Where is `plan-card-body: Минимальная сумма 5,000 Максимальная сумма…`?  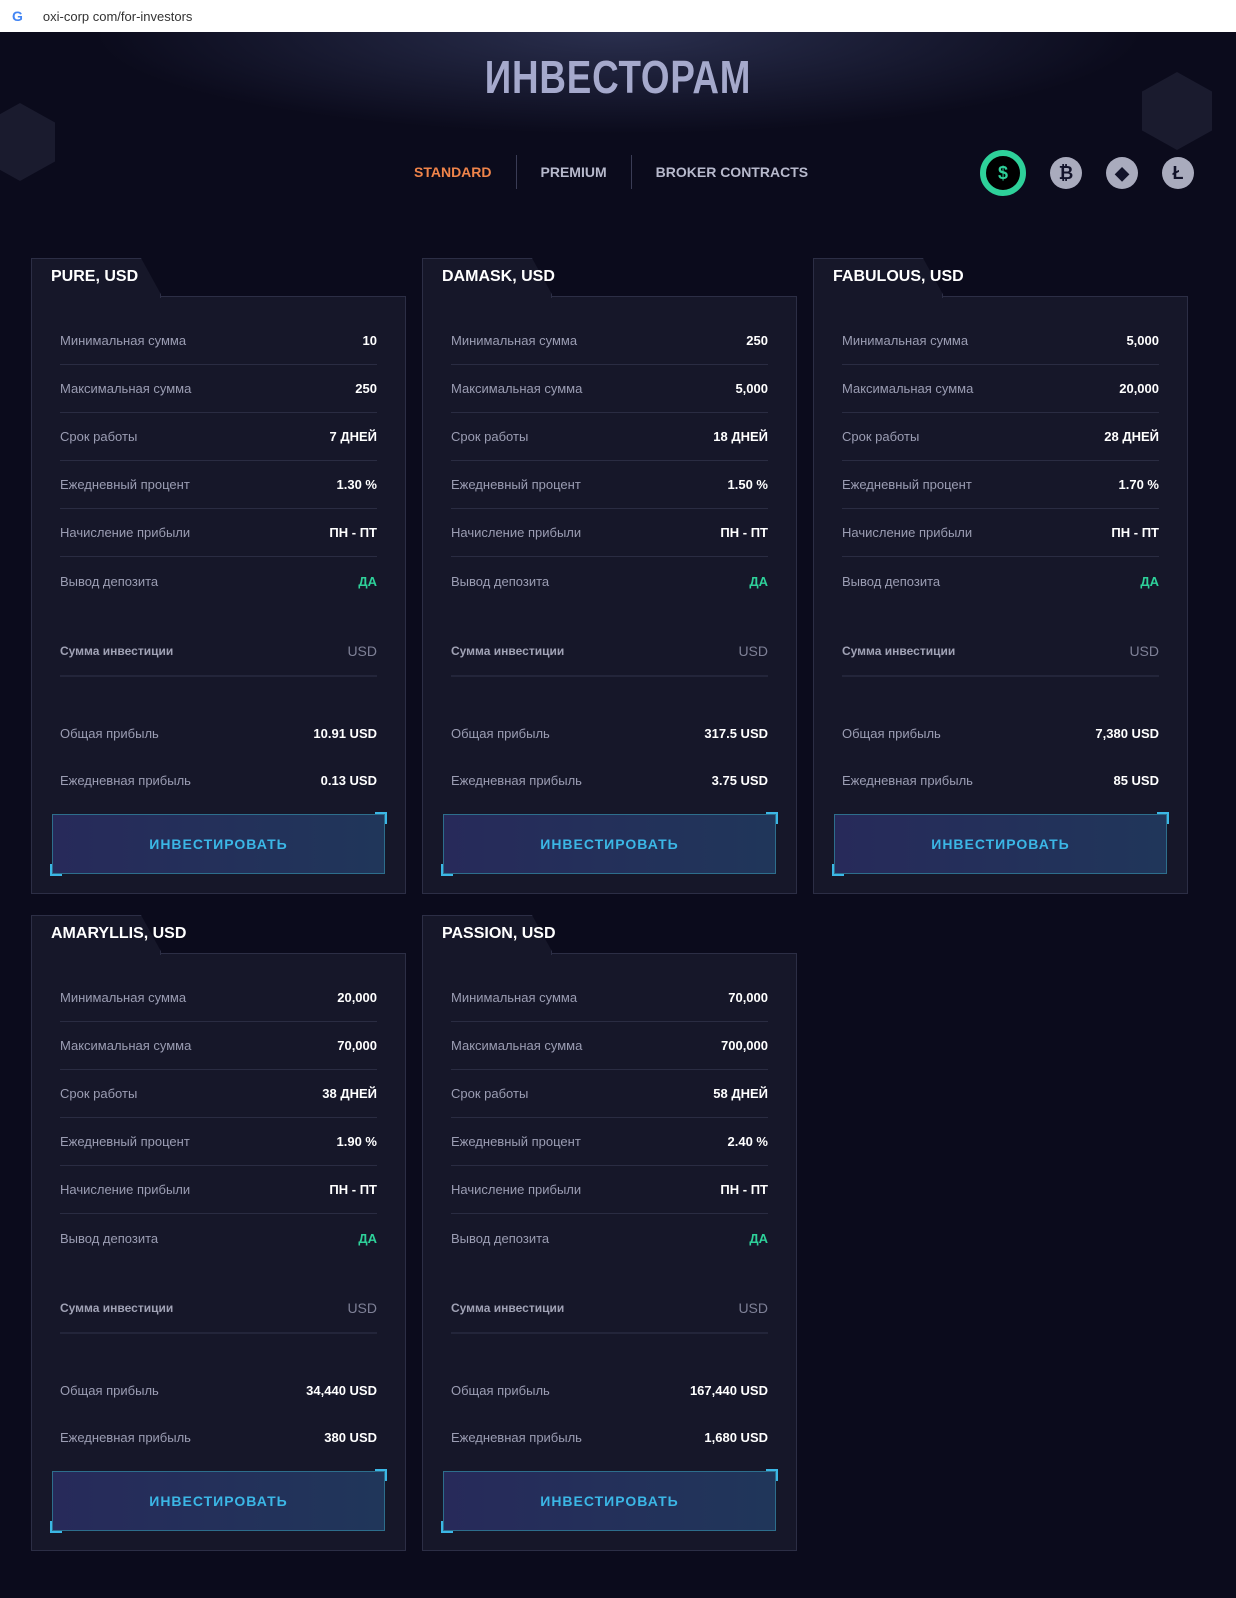
plan-card-body: Минимальная сумма 5,000 Максимальная сумма… is located at coordinates (1000, 595).